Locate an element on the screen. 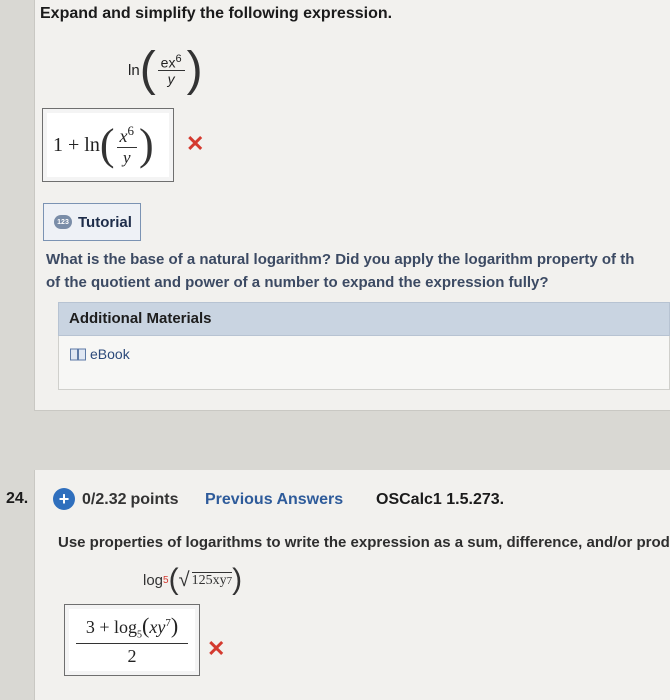 Image resolution: width=670 pixels, height=700 pixels. answer-23-field: 1 + ln ( x6 y ) is located at coordinates (108, 145).